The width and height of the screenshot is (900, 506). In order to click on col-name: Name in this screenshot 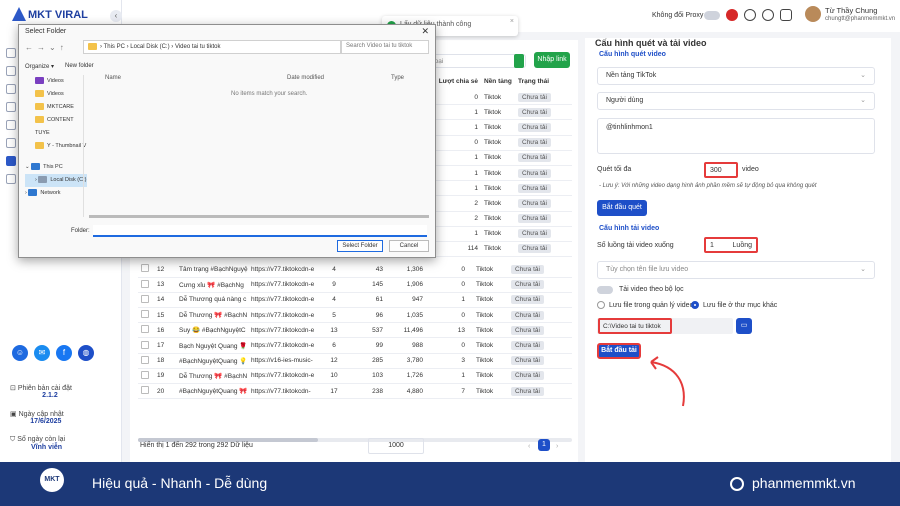, I will do `click(113, 78)`.